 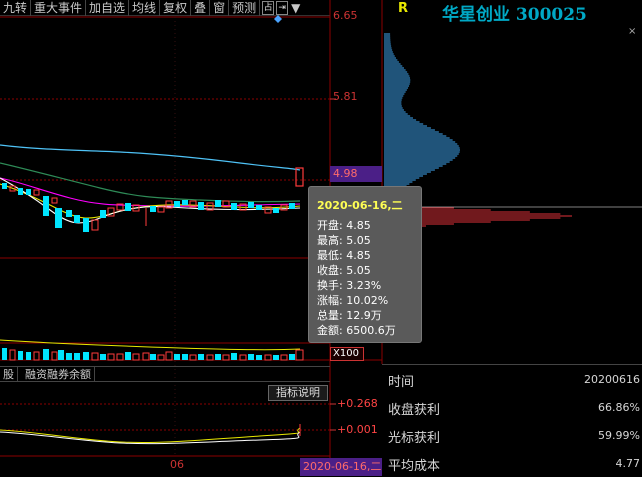 What do you see at coordinates (150, 157) in the screenshot?
I see `ma-line-longest` at bounding box center [150, 157].